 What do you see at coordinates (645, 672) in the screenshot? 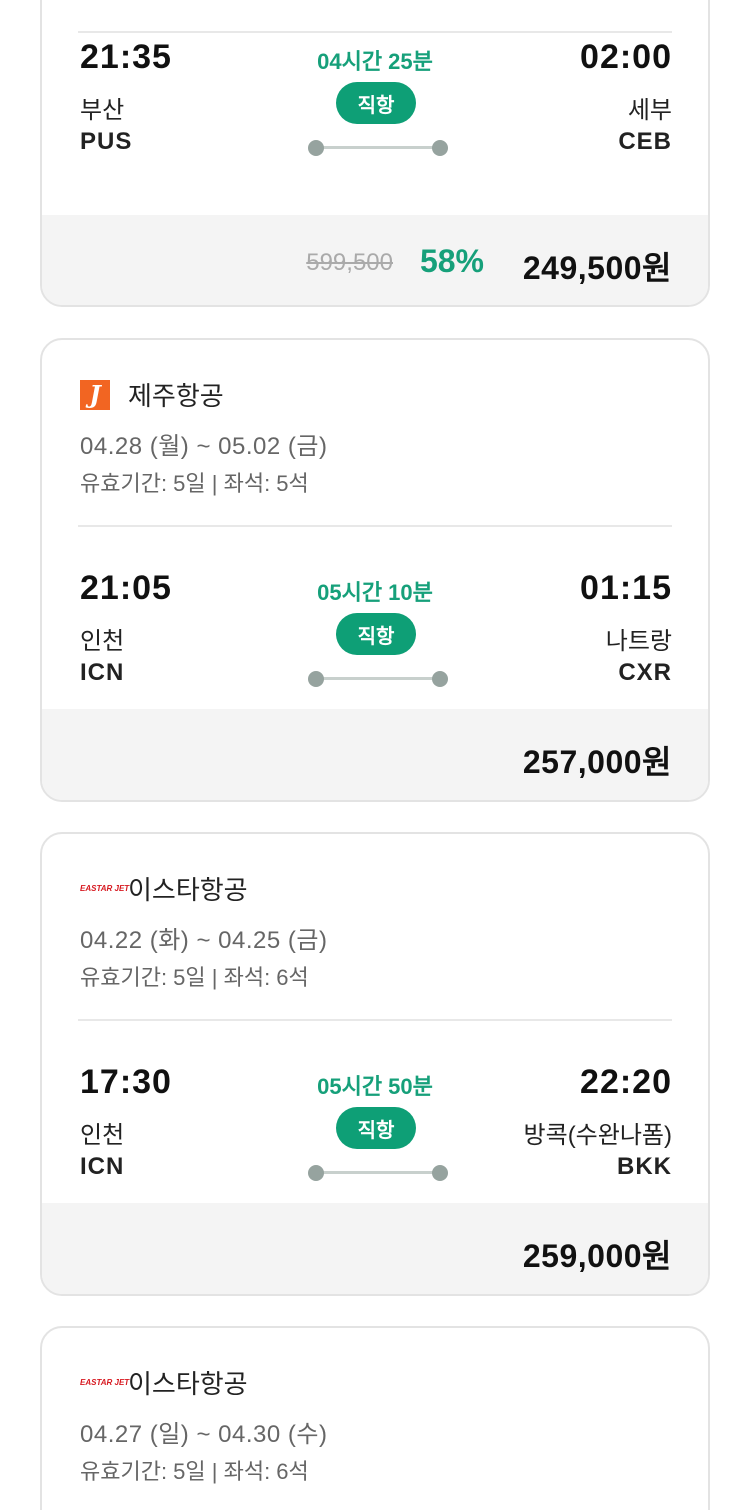
I see `arrival-code: CXR` at bounding box center [645, 672].